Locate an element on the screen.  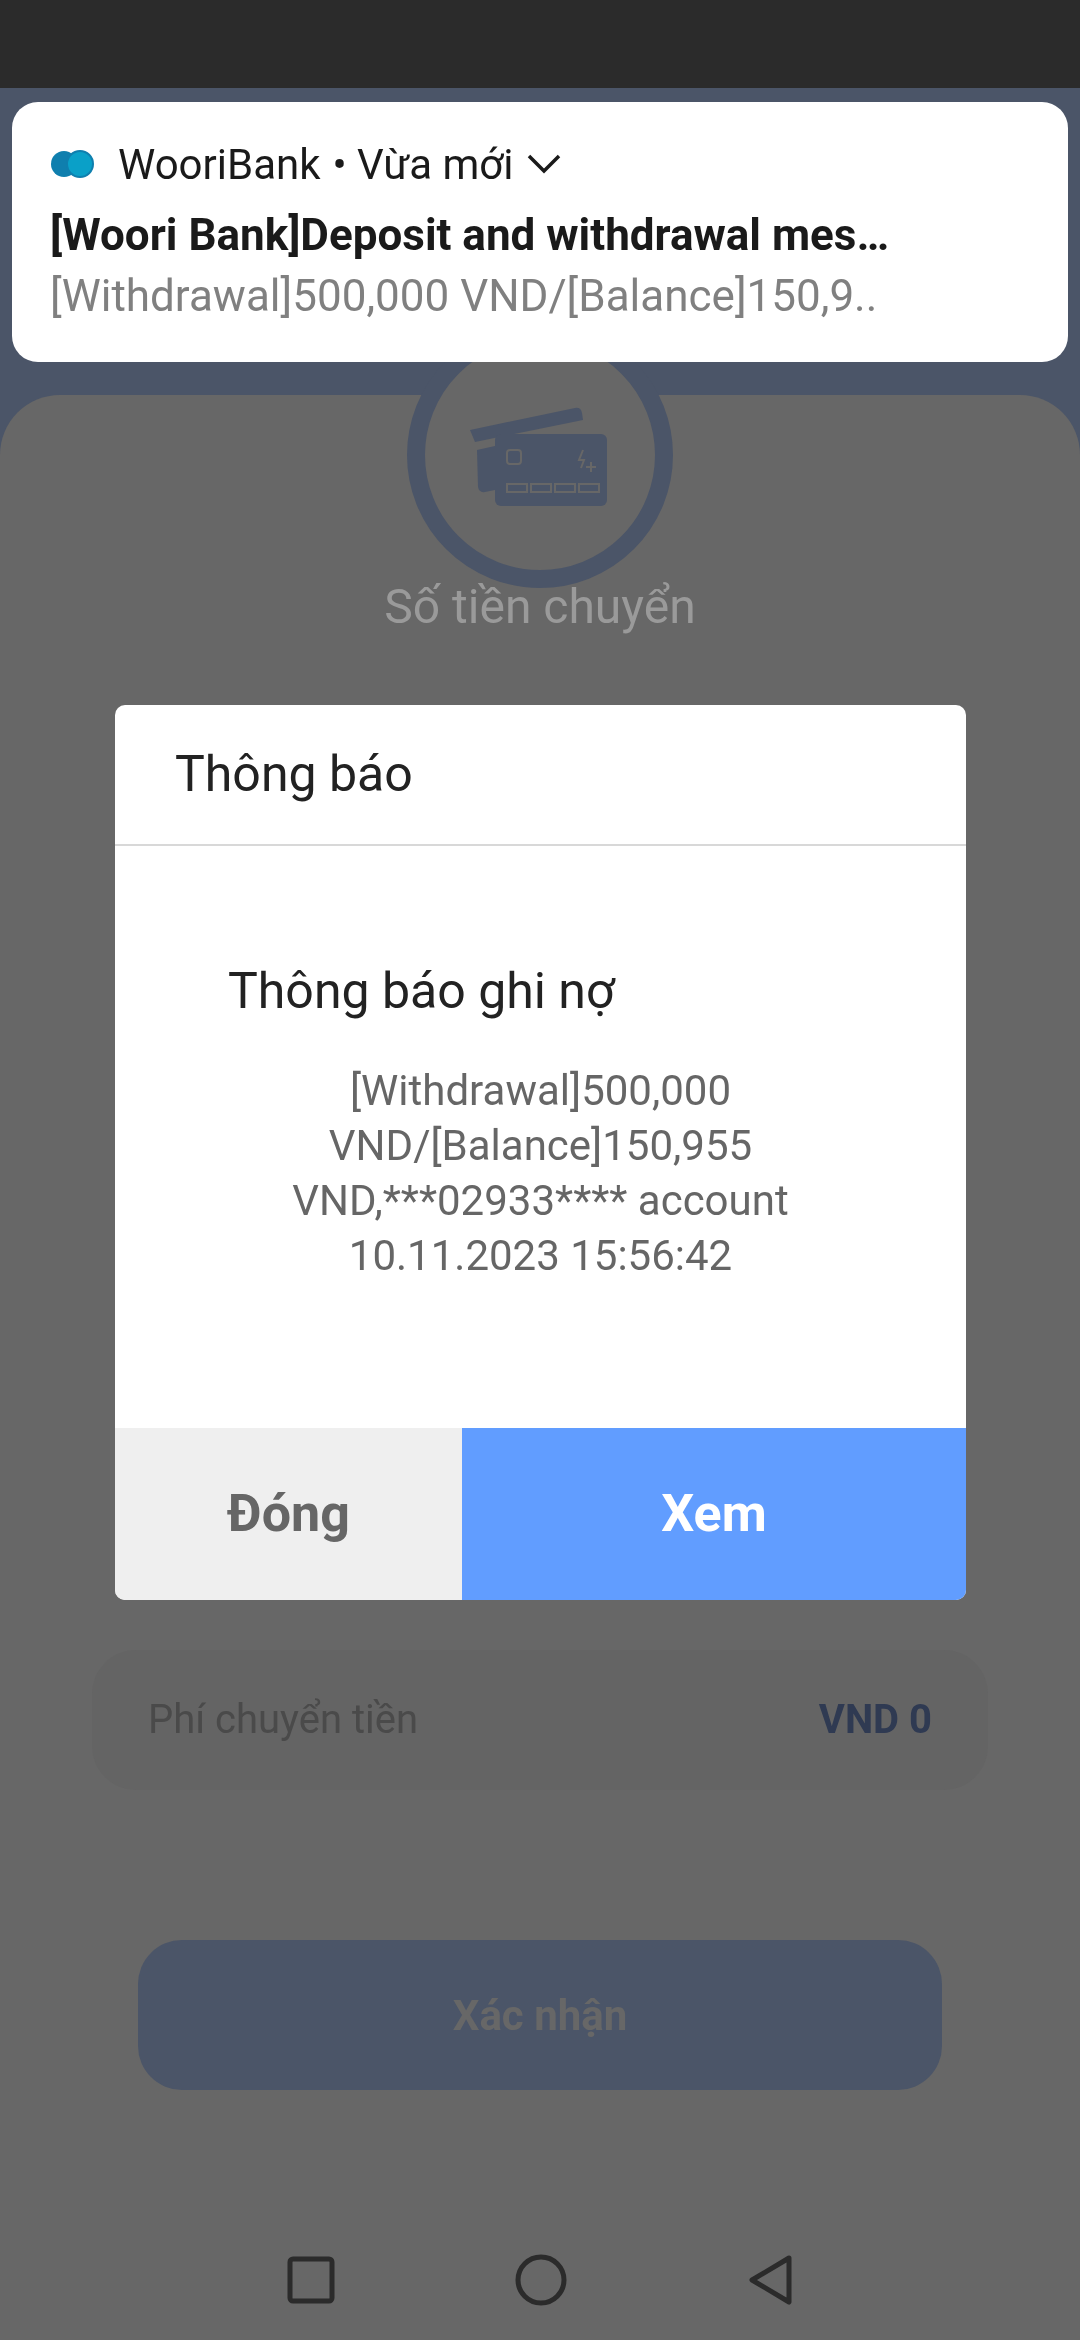
dialog-message: [Withdrawal]500,000 VND/[Balance]150,955 VND,***02933**** account 10.11.2023 15:56:42 is located at coordinates (540, 1173).